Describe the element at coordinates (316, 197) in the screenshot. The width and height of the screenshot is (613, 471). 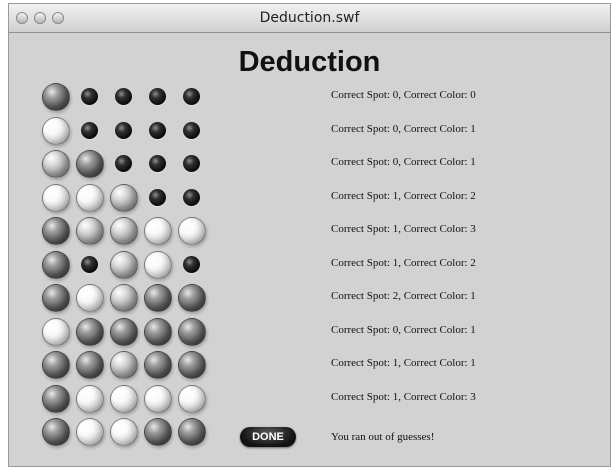
I see `guess-row: Correct Spot: 1, Correct Color: 2` at that location.